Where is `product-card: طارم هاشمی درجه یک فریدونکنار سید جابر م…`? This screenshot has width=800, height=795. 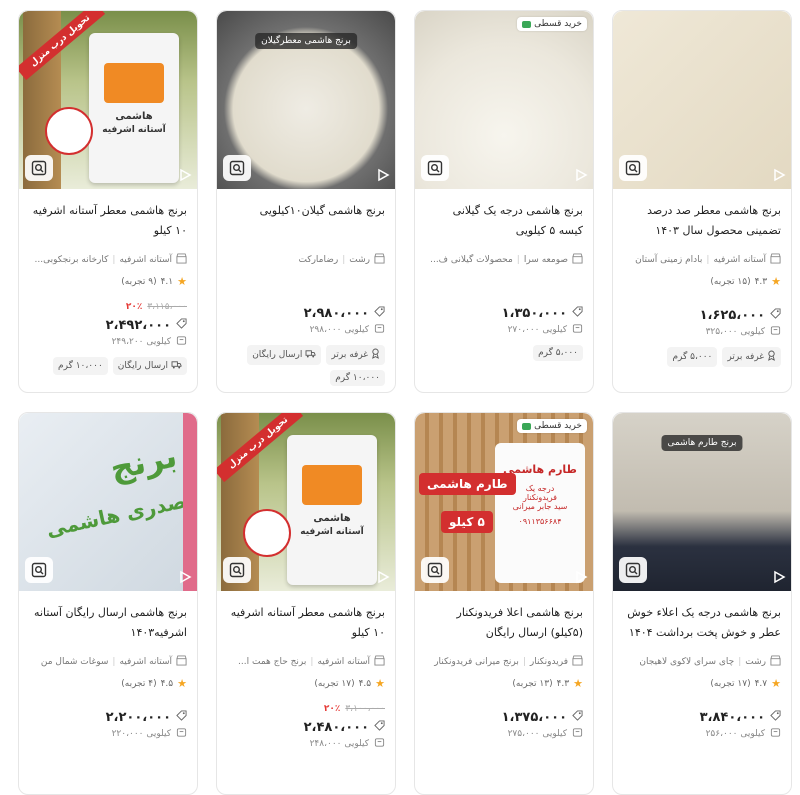
product-card: طارم هاشمی درجه یک فریدونکنار سید جابر م… is located at coordinates (504, 603).